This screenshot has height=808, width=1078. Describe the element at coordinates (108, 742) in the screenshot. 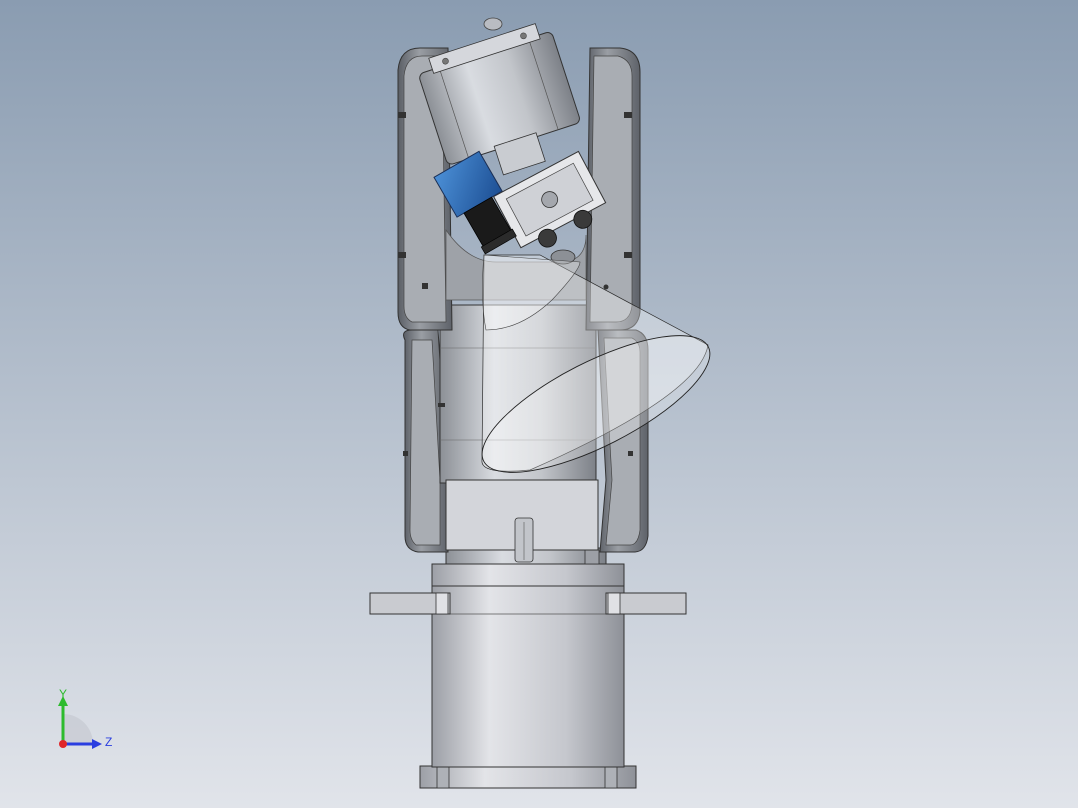

I see `z-axis-label: Z` at that location.